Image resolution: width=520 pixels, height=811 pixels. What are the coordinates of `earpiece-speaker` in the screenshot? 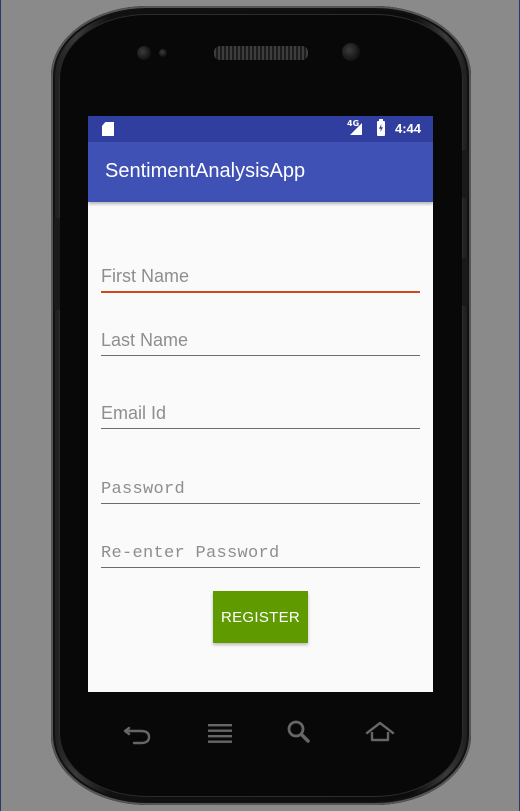 It's located at (261, 53).